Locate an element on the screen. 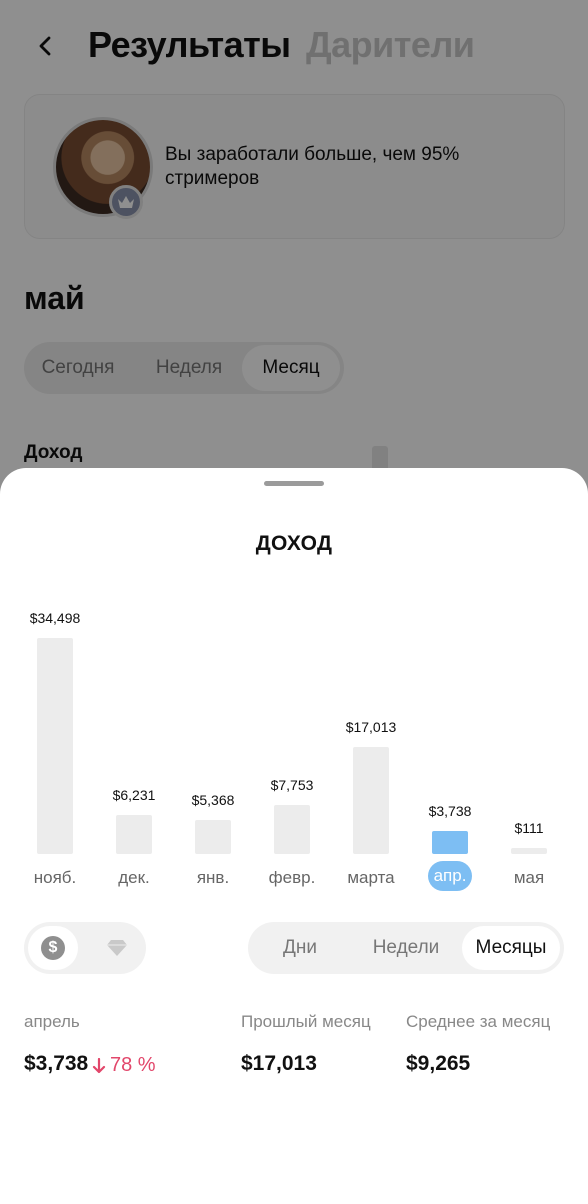 Image resolution: width=588 pixels, height=1204 pixels. period-weeks-button: Недели is located at coordinates (406, 948).